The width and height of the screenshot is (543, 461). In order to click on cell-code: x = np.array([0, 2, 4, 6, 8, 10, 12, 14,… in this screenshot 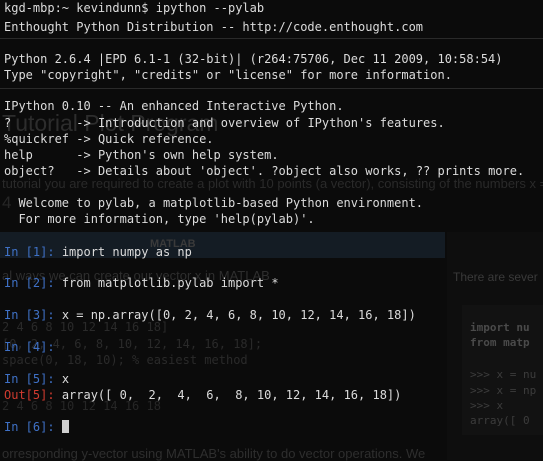, I will do `click(238, 315)`.